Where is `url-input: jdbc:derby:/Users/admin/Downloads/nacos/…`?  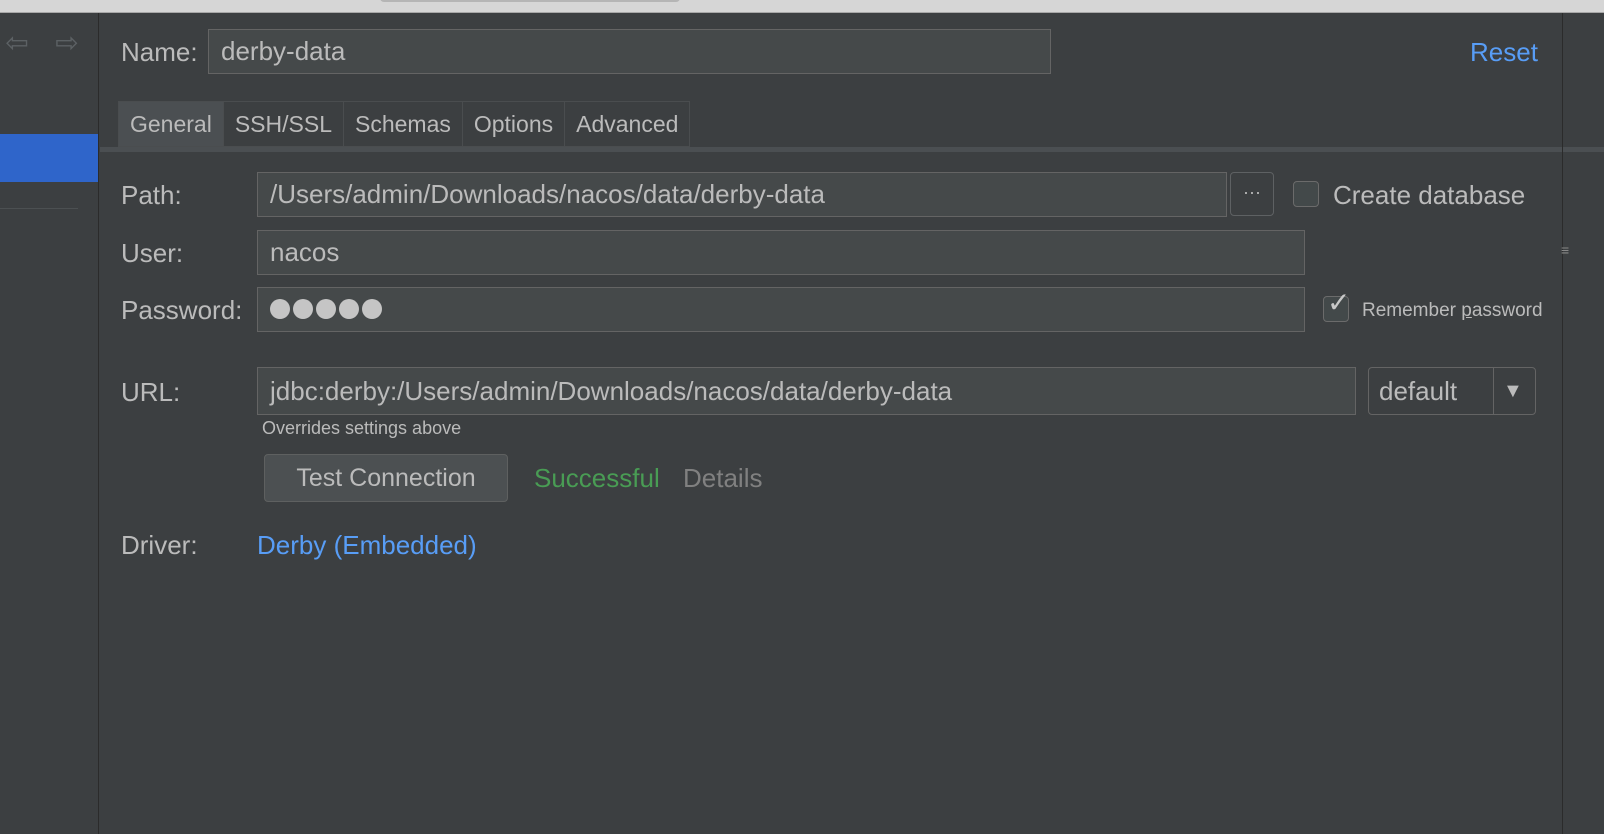 url-input: jdbc:derby:/Users/admin/Downloads/nacos/… is located at coordinates (806, 391).